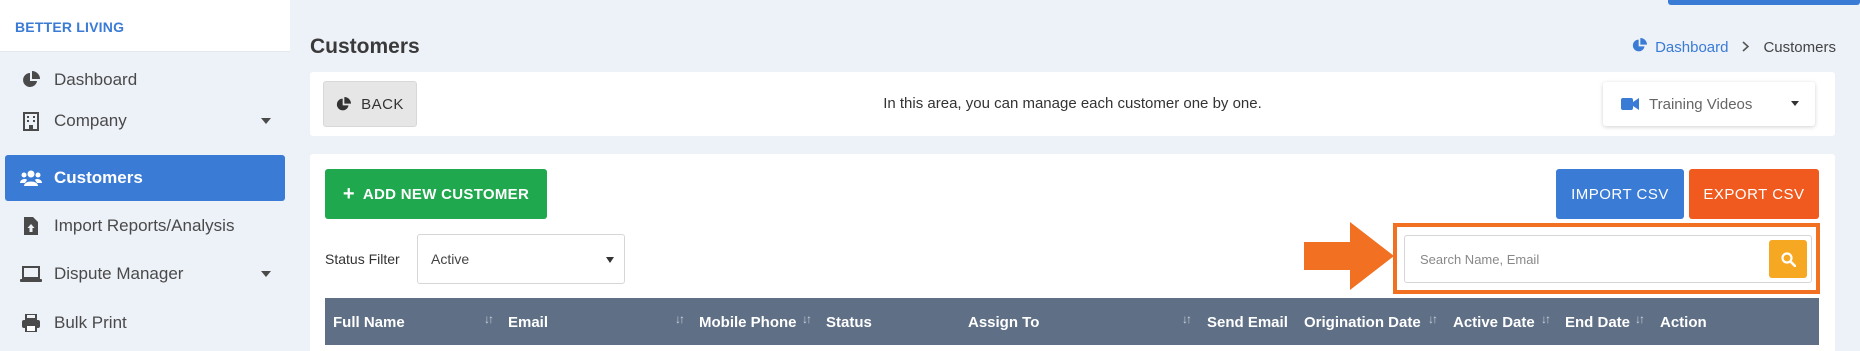  I want to click on column-header-assign-to: Assign To, so click(1003, 322).